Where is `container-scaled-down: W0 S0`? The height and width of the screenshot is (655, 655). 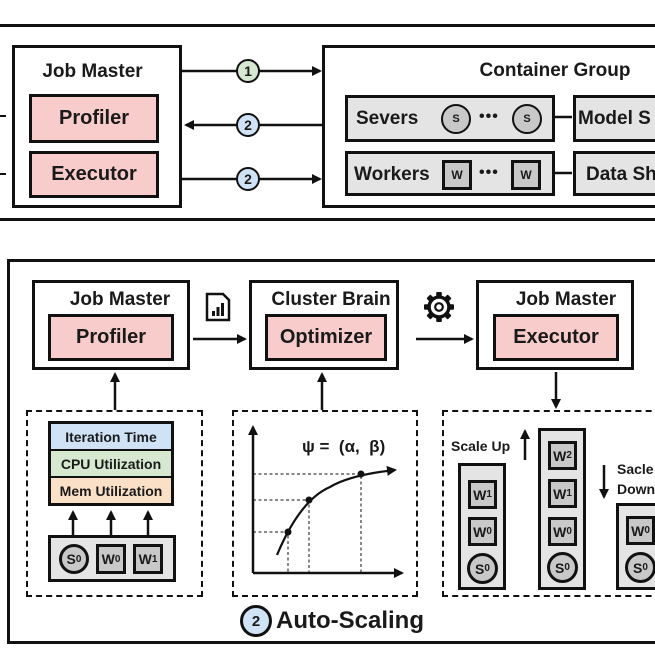
container-scaled-down: W0 S0 is located at coordinates (635, 546).